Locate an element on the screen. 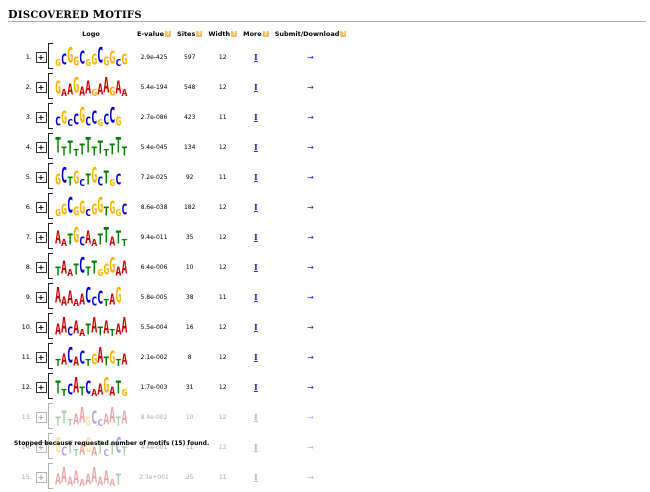  motif-row: 8. + T A A T C T T G G G A A 6.4e-006 10 12 I → is located at coordinates (180, 267).